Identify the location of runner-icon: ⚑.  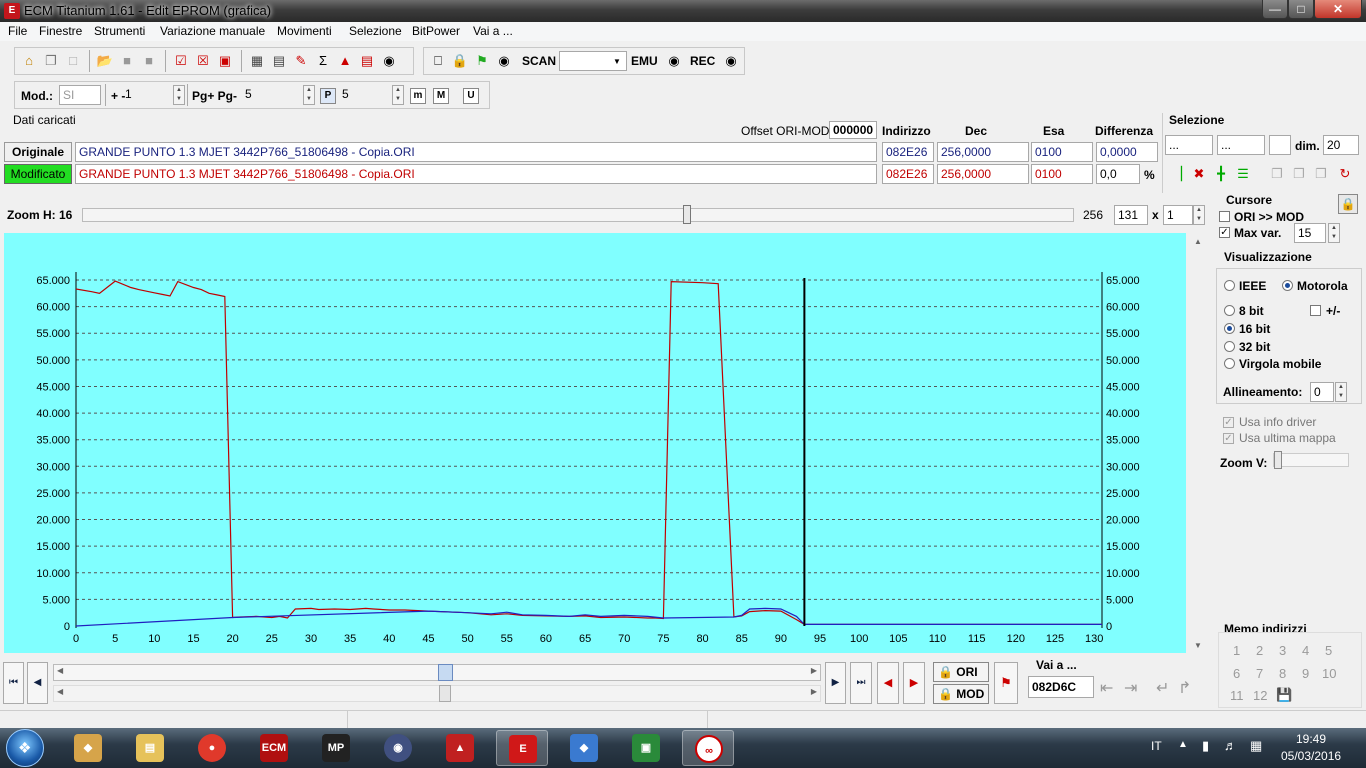
(482, 61).